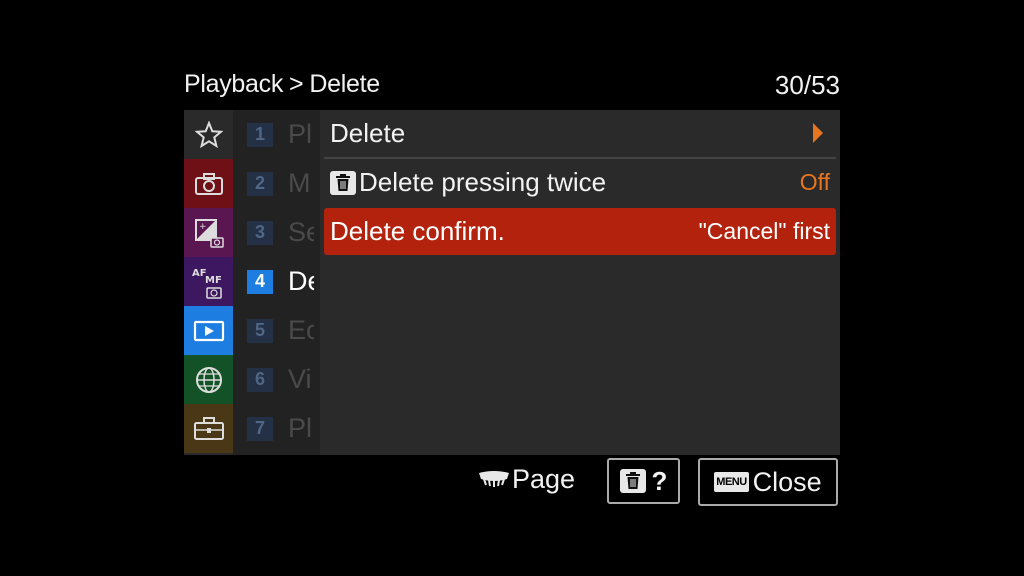 The image size is (1024, 576). Describe the element at coordinates (276, 379) in the screenshot. I see `page-row-6: 6 Vi` at that location.